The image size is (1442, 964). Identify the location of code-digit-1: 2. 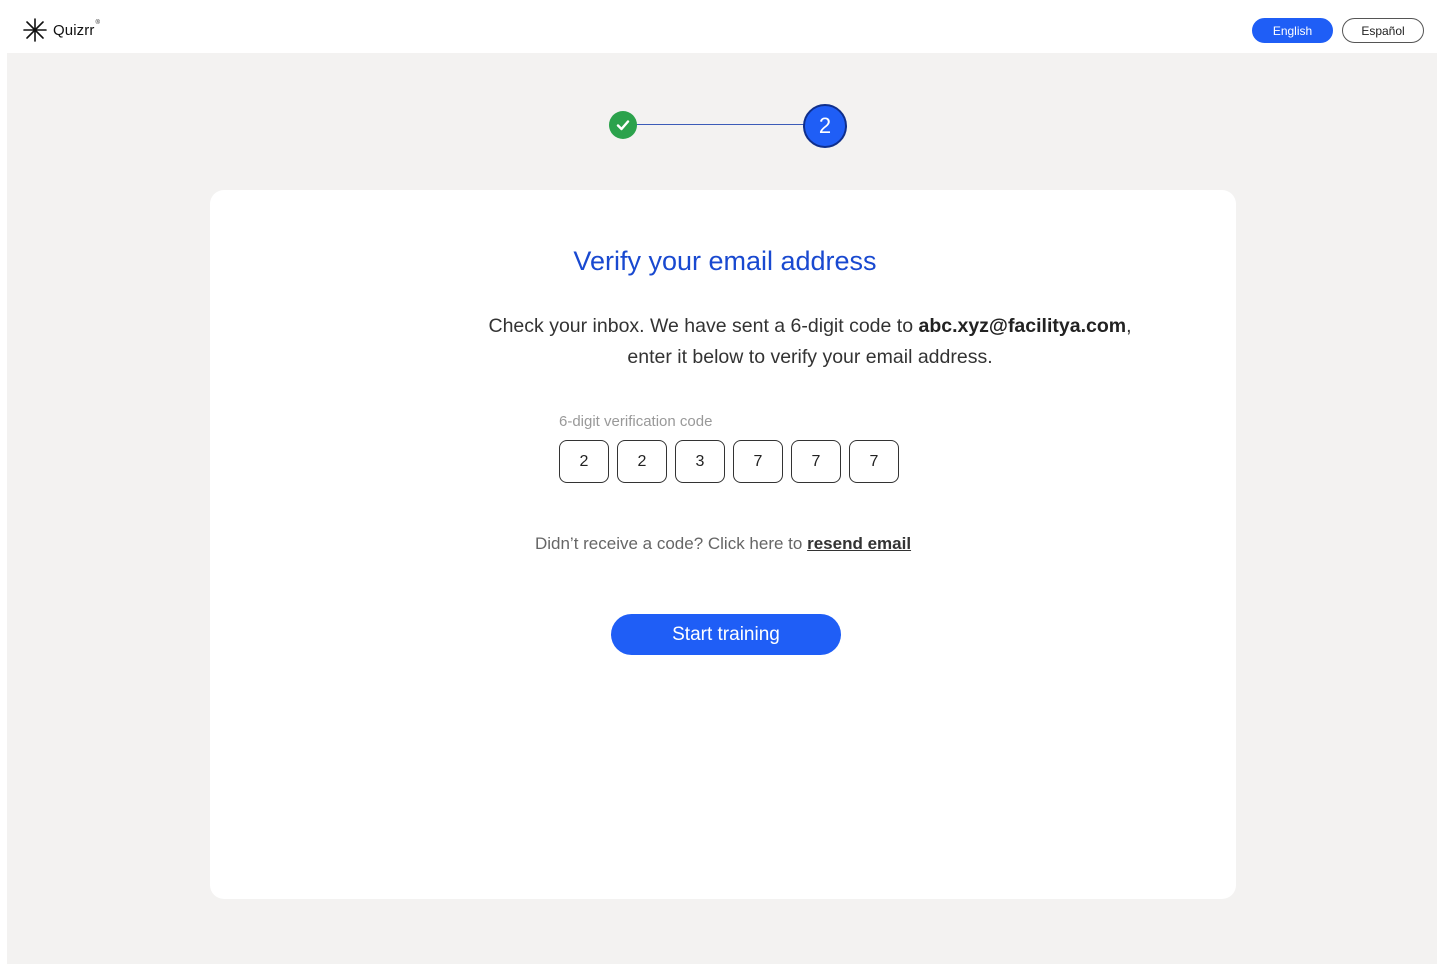
(584, 461).